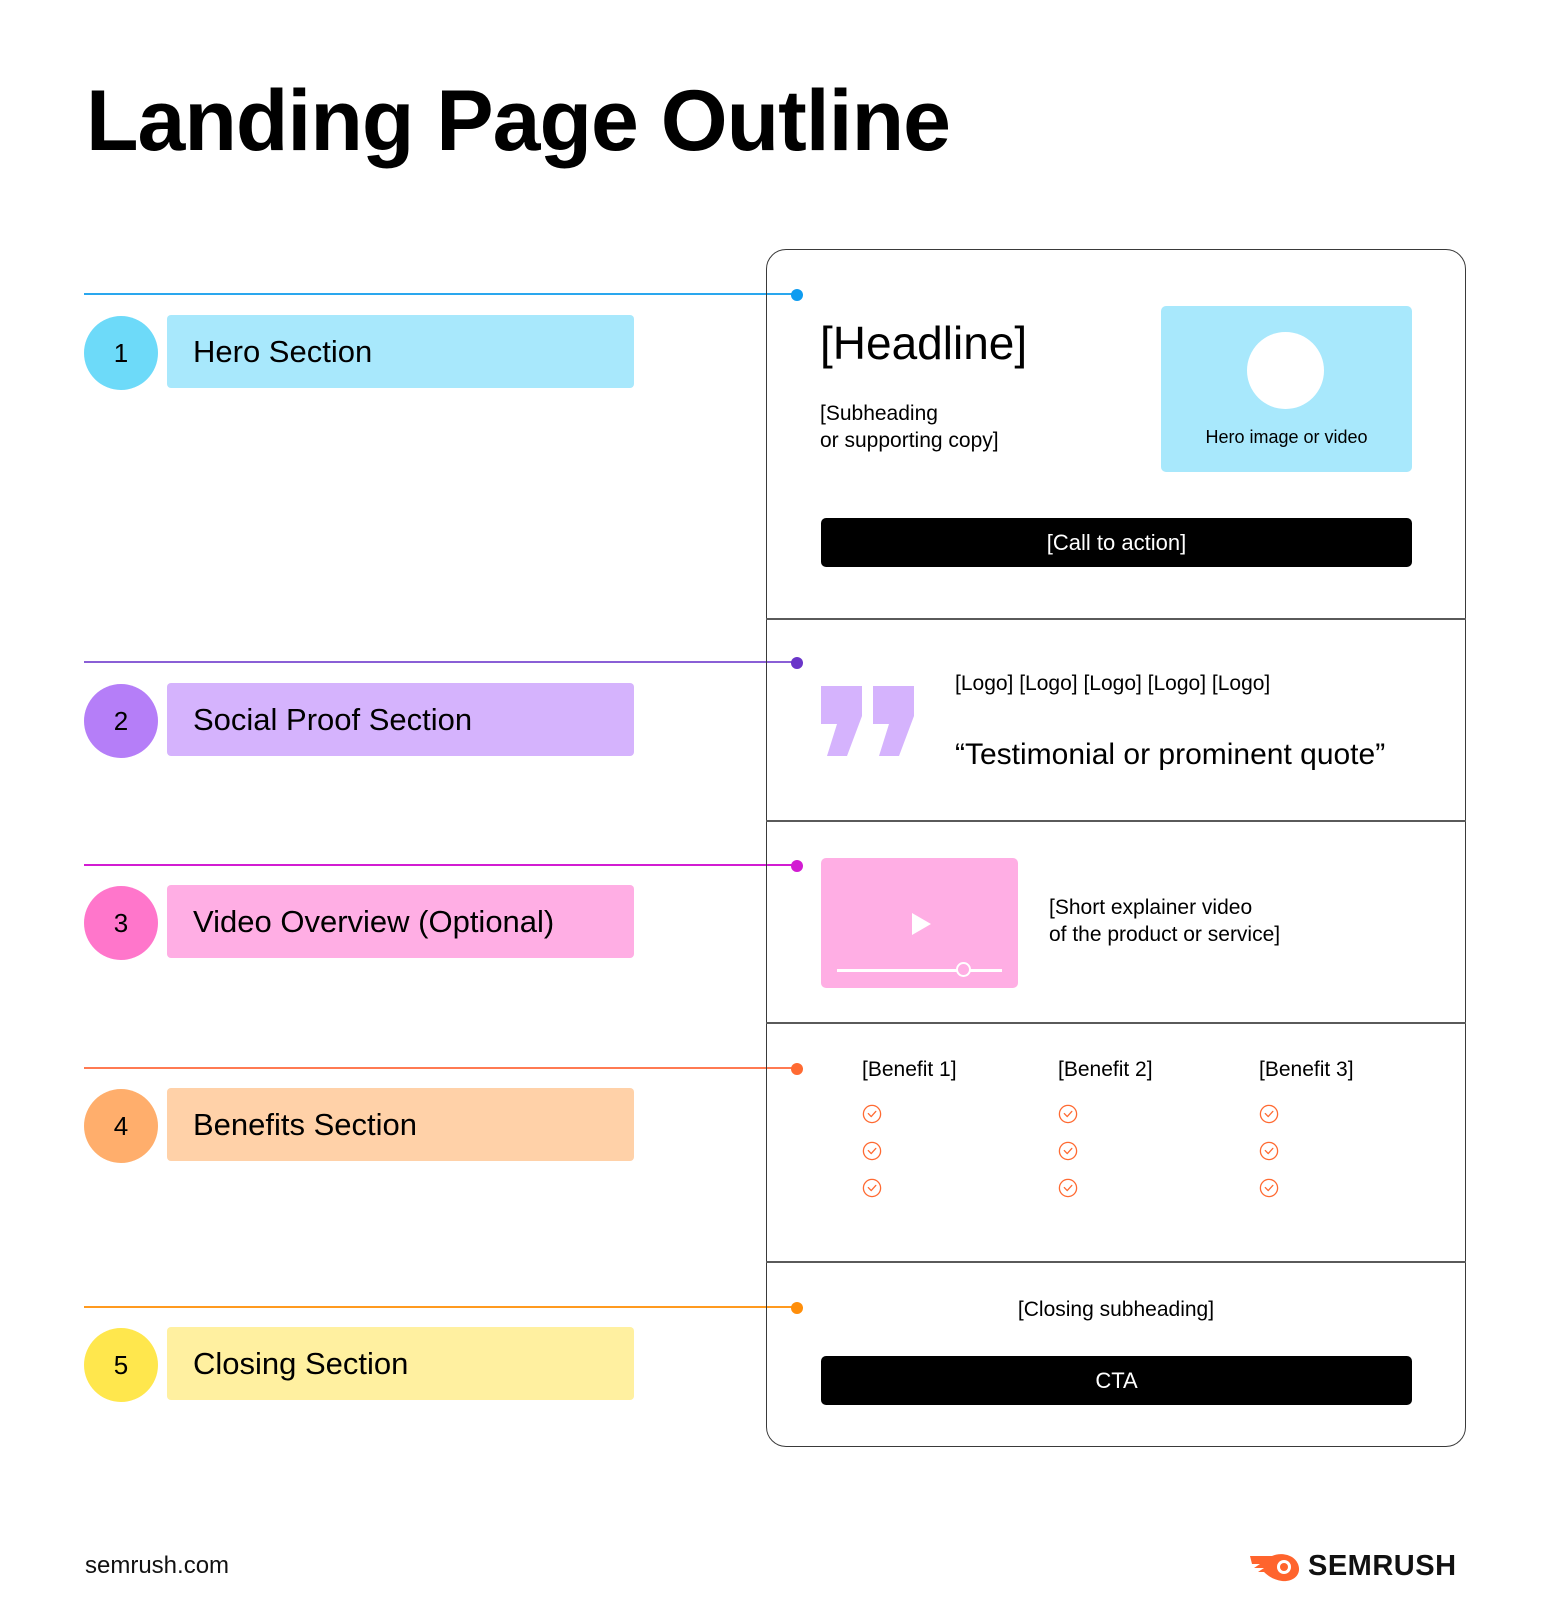  Describe the element at coordinates (1165, 934) in the screenshot. I see `video-description-line: of the product or service]` at that location.